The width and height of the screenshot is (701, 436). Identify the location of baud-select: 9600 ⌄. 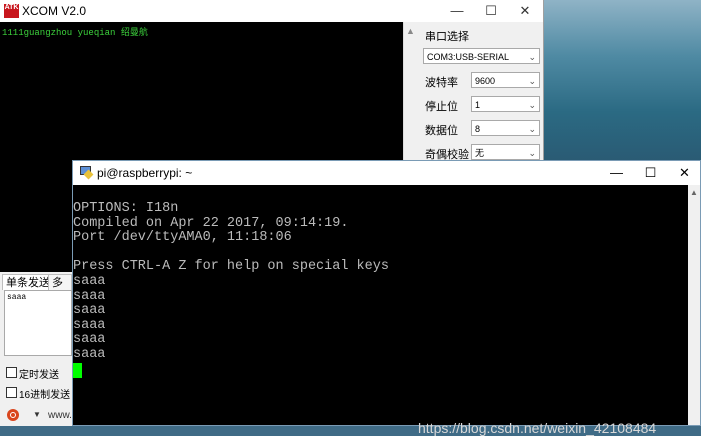
(505, 80).